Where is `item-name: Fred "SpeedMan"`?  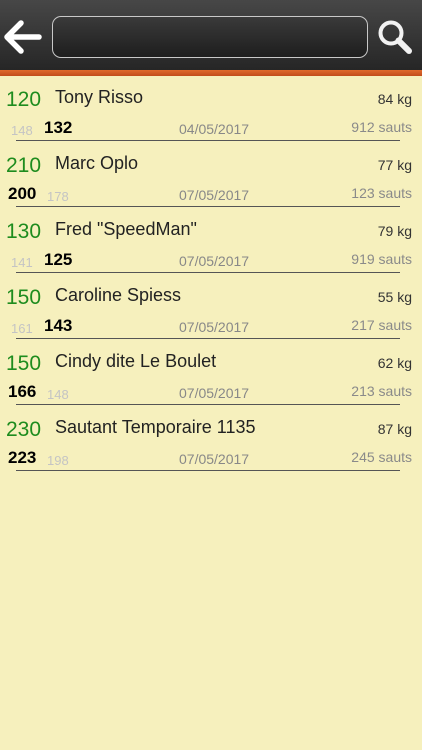
item-name: Fred "SpeedMan" is located at coordinates (126, 229).